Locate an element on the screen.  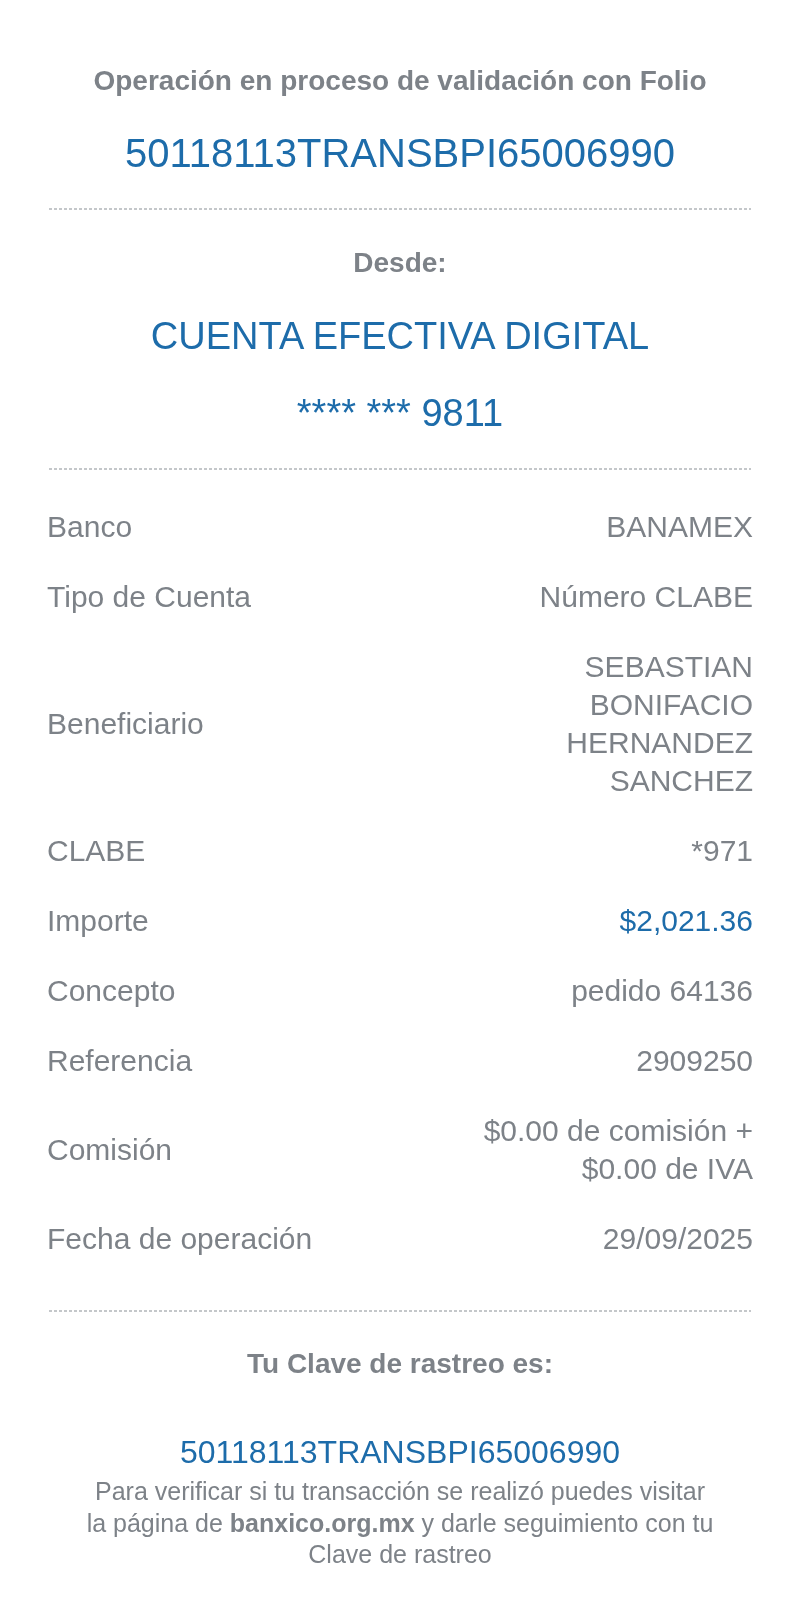
folio-number: 50118113TRANSBPI65006990 is located at coordinates (399, 153).